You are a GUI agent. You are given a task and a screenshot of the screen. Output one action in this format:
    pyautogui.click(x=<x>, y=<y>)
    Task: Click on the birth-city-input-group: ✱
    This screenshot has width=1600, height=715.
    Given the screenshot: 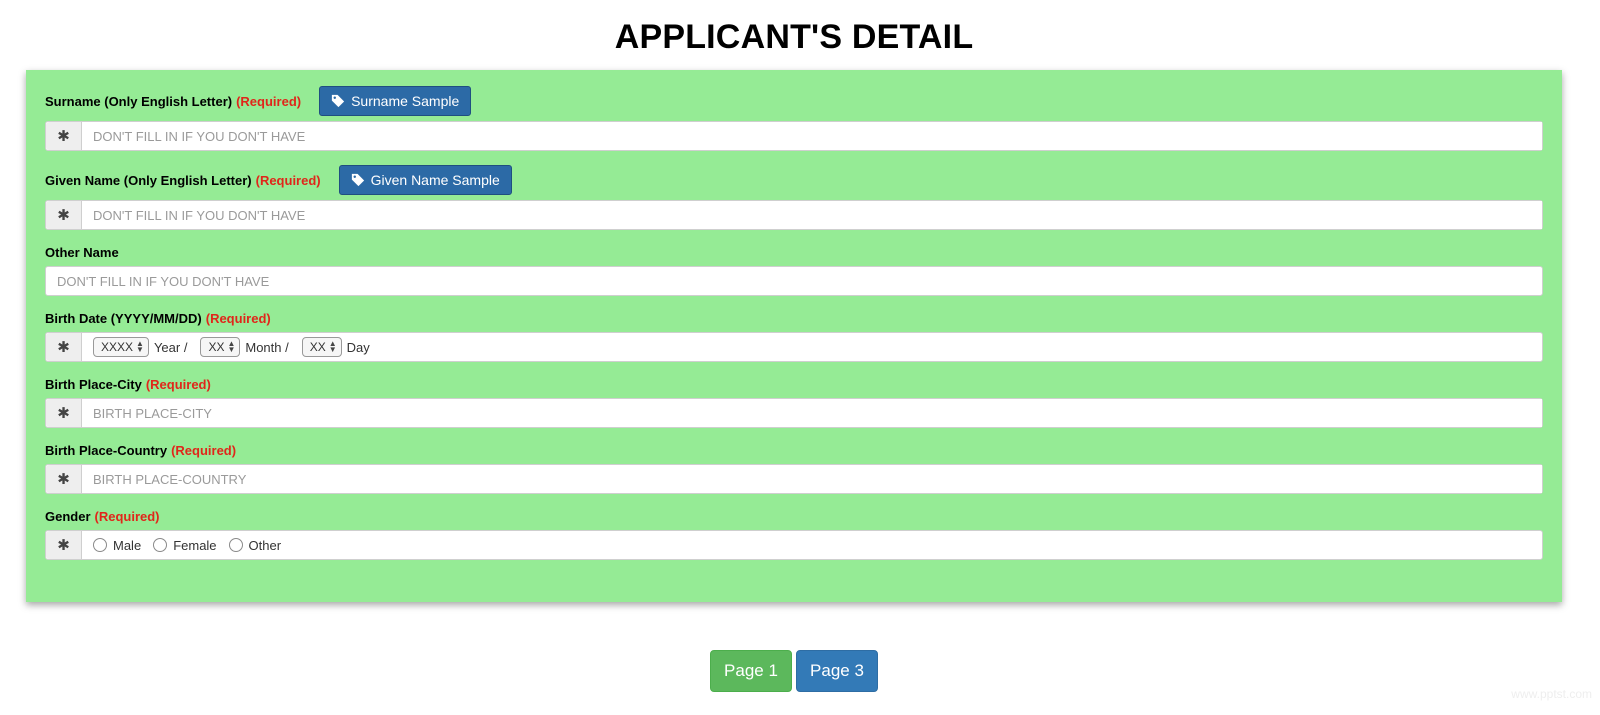 What is the action you would take?
    pyautogui.click(x=794, y=413)
    